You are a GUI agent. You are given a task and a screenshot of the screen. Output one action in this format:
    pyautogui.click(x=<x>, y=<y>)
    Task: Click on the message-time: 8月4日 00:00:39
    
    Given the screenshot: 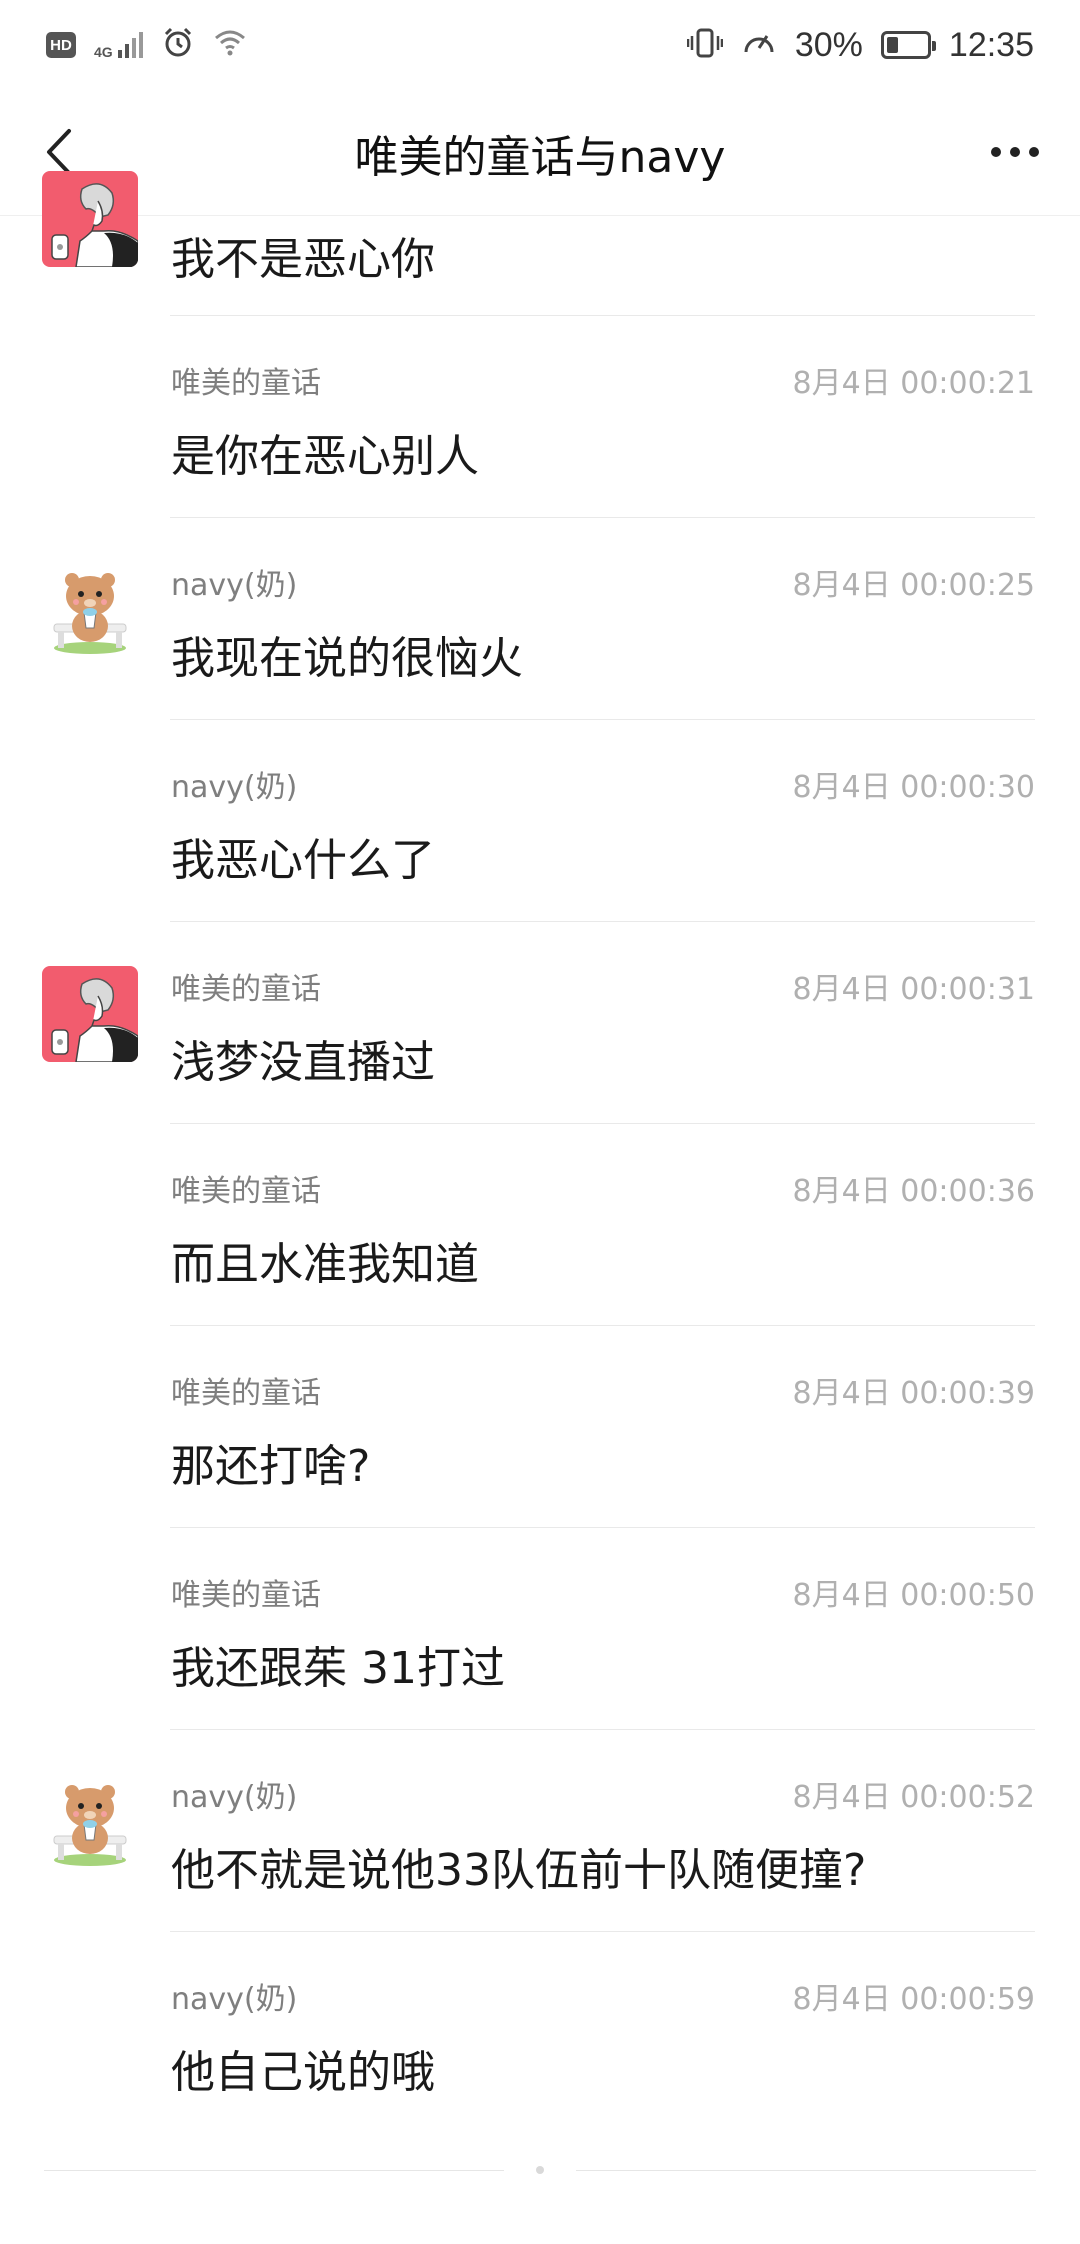 What is the action you would take?
    pyautogui.click(x=913, y=1393)
    